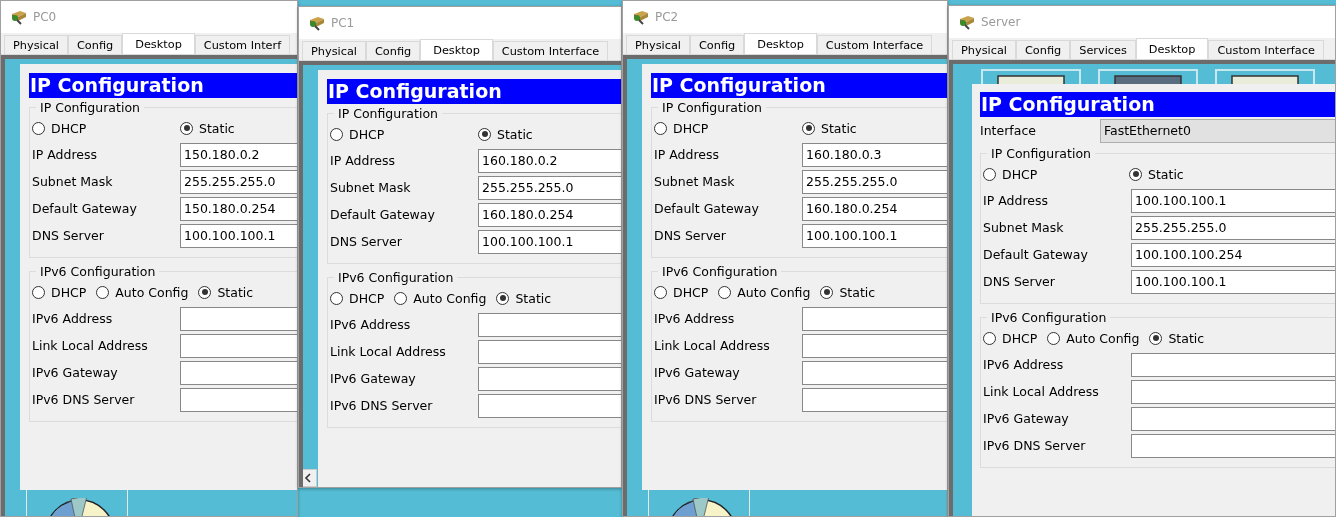 The width and height of the screenshot is (1336, 517). What do you see at coordinates (310, 478) in the screenshot?
I see `scroll-left-button` at bounding box center [310, 478].